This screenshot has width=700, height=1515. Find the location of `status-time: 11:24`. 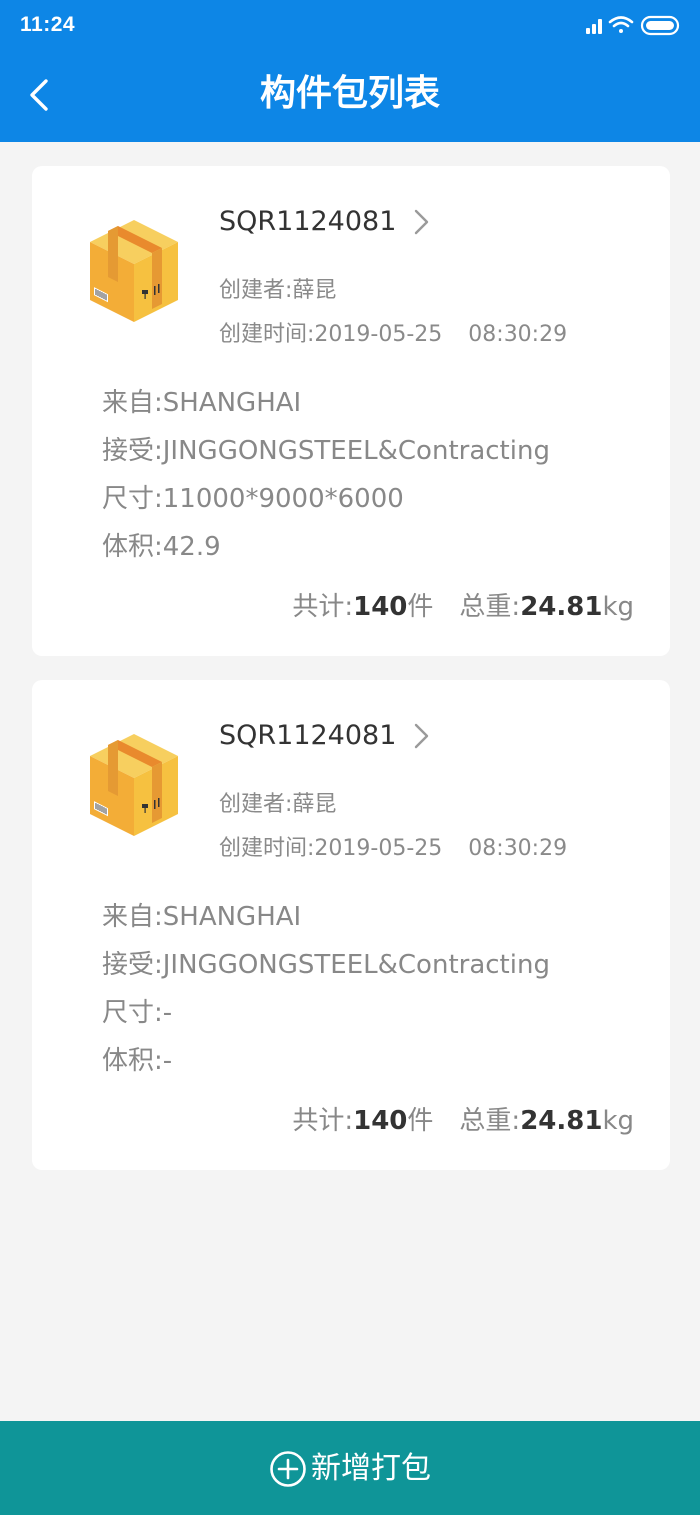

status-time: 11:24 is located at coordinates (48, 24).